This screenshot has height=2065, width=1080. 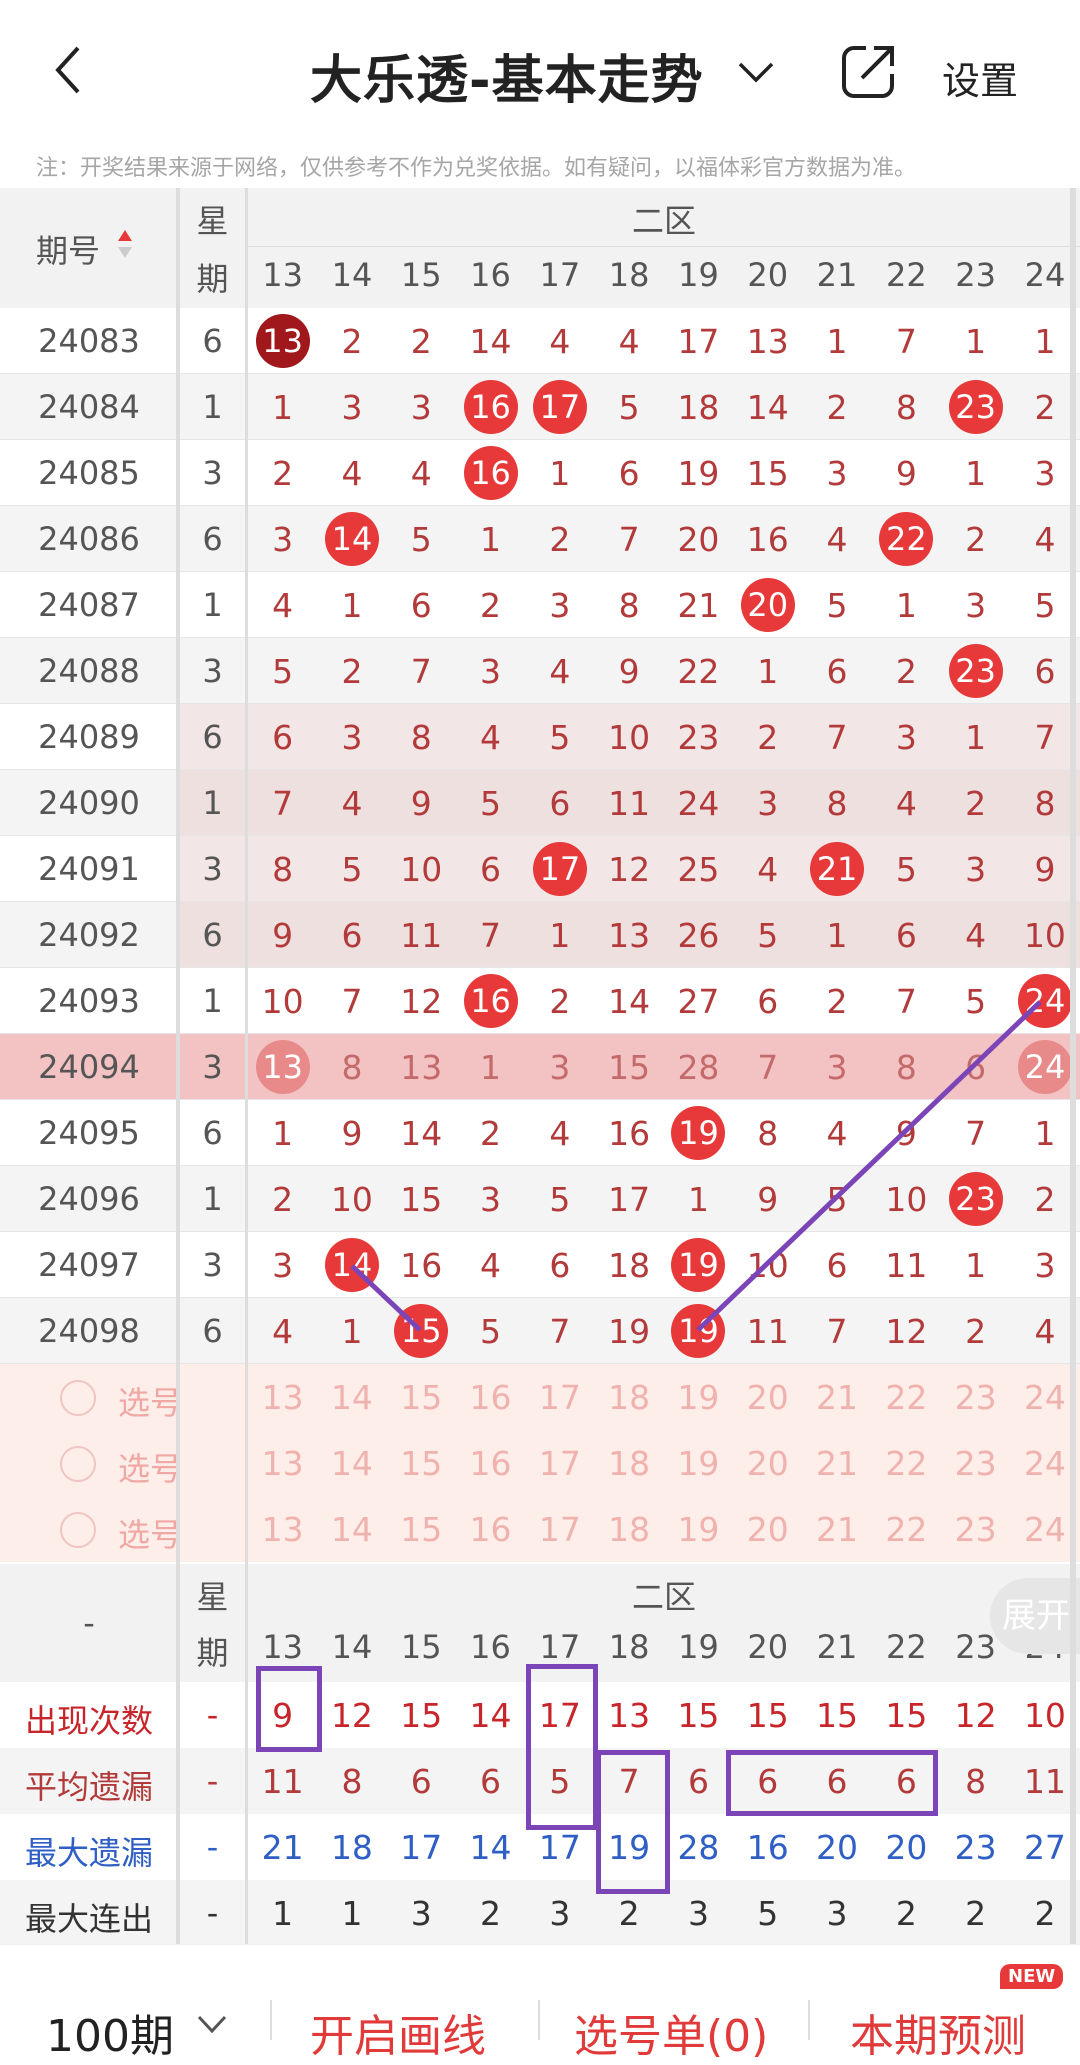 What do you see at coordinates (906, 1647) in the screenshot?
I see `column-header: 22` at bounding box center [906, 1647].